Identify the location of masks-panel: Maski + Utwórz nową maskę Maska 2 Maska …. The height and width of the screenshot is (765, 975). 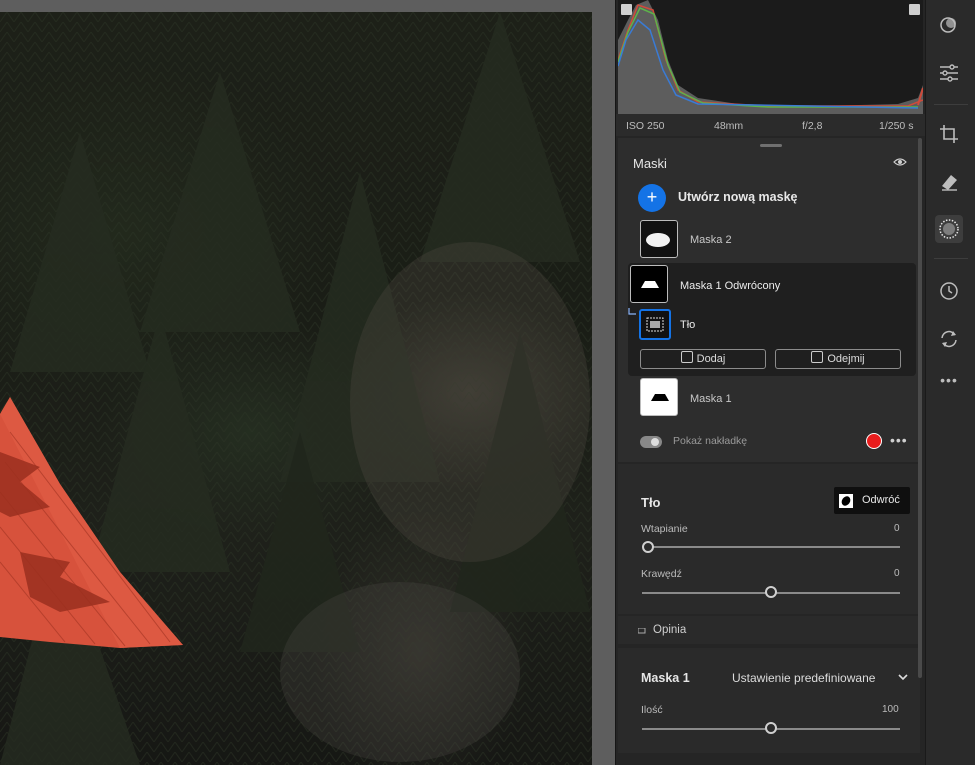
(769, 300).